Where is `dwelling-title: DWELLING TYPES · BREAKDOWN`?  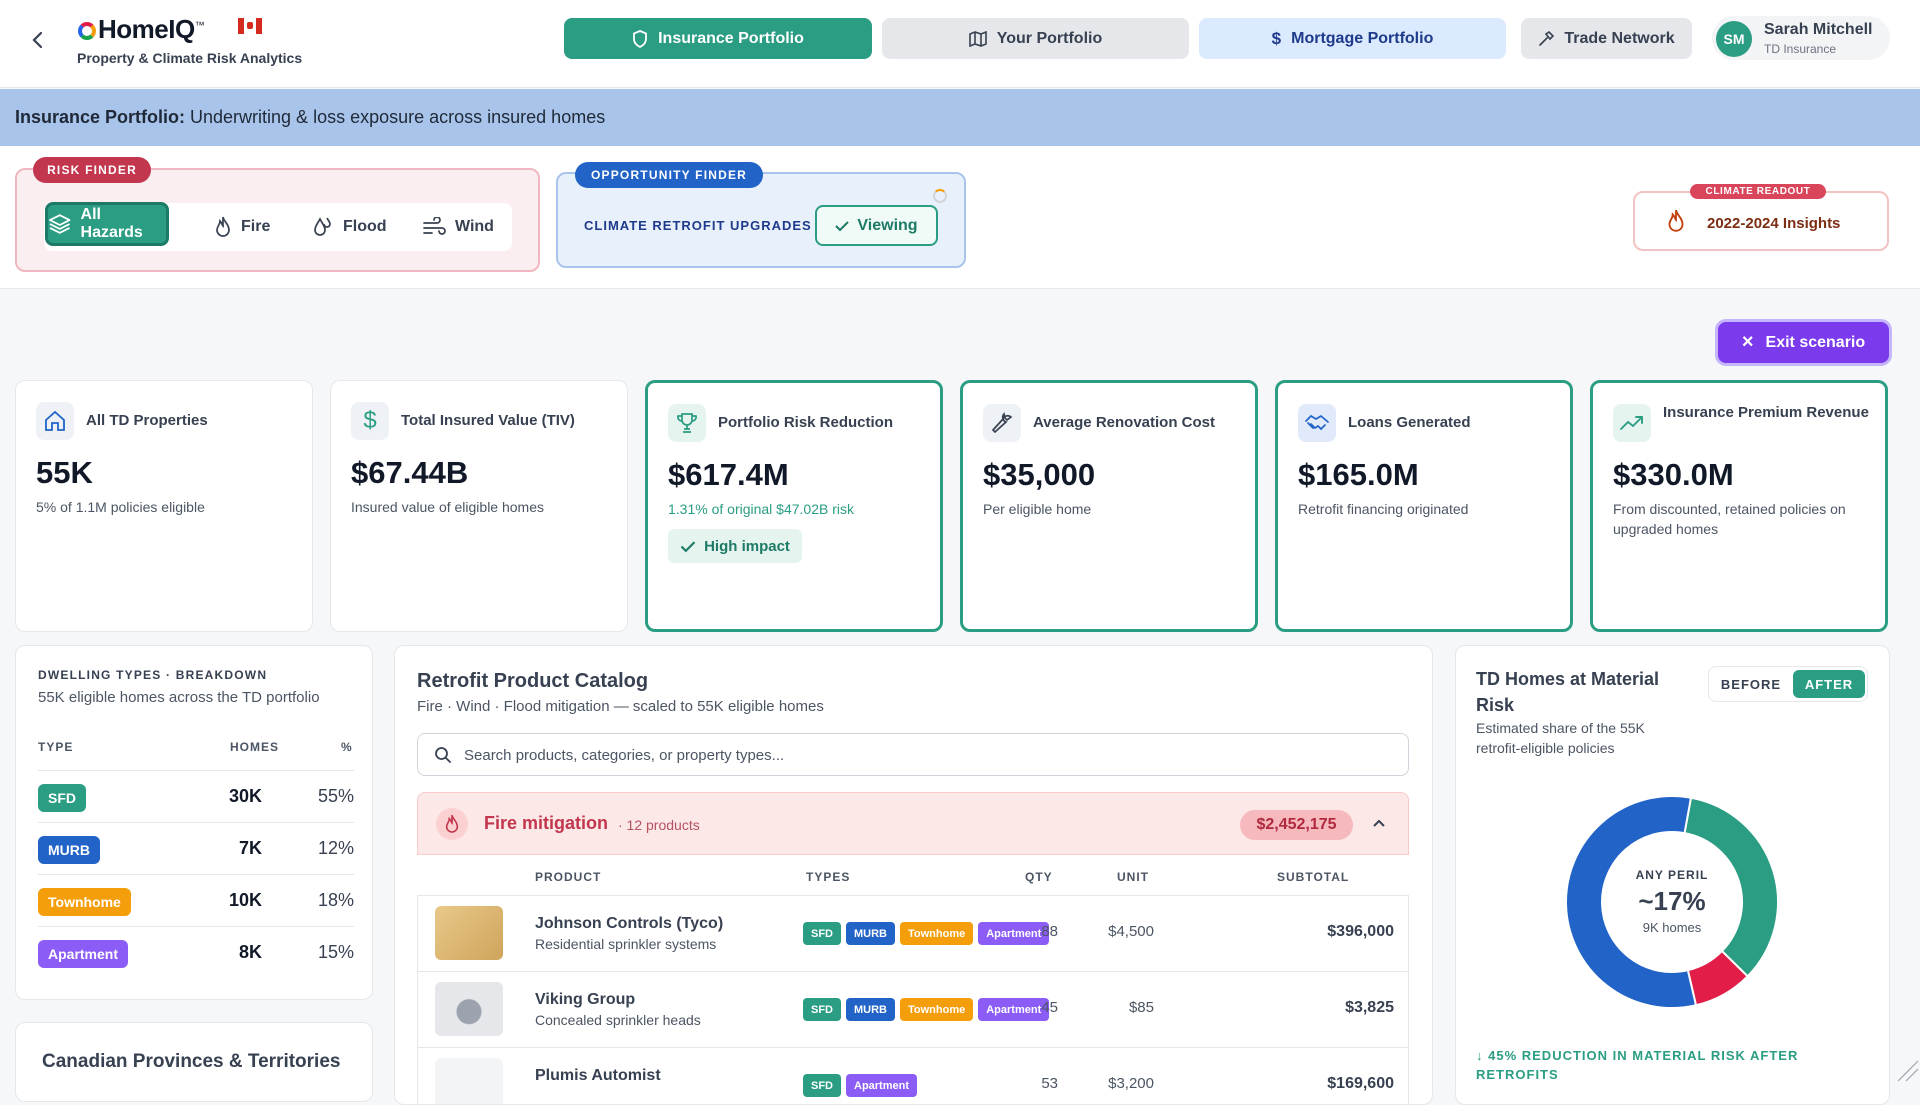
dwelling-title: DWELLING TYPES · BREAKDOWN is located at coordinates (153, 675).